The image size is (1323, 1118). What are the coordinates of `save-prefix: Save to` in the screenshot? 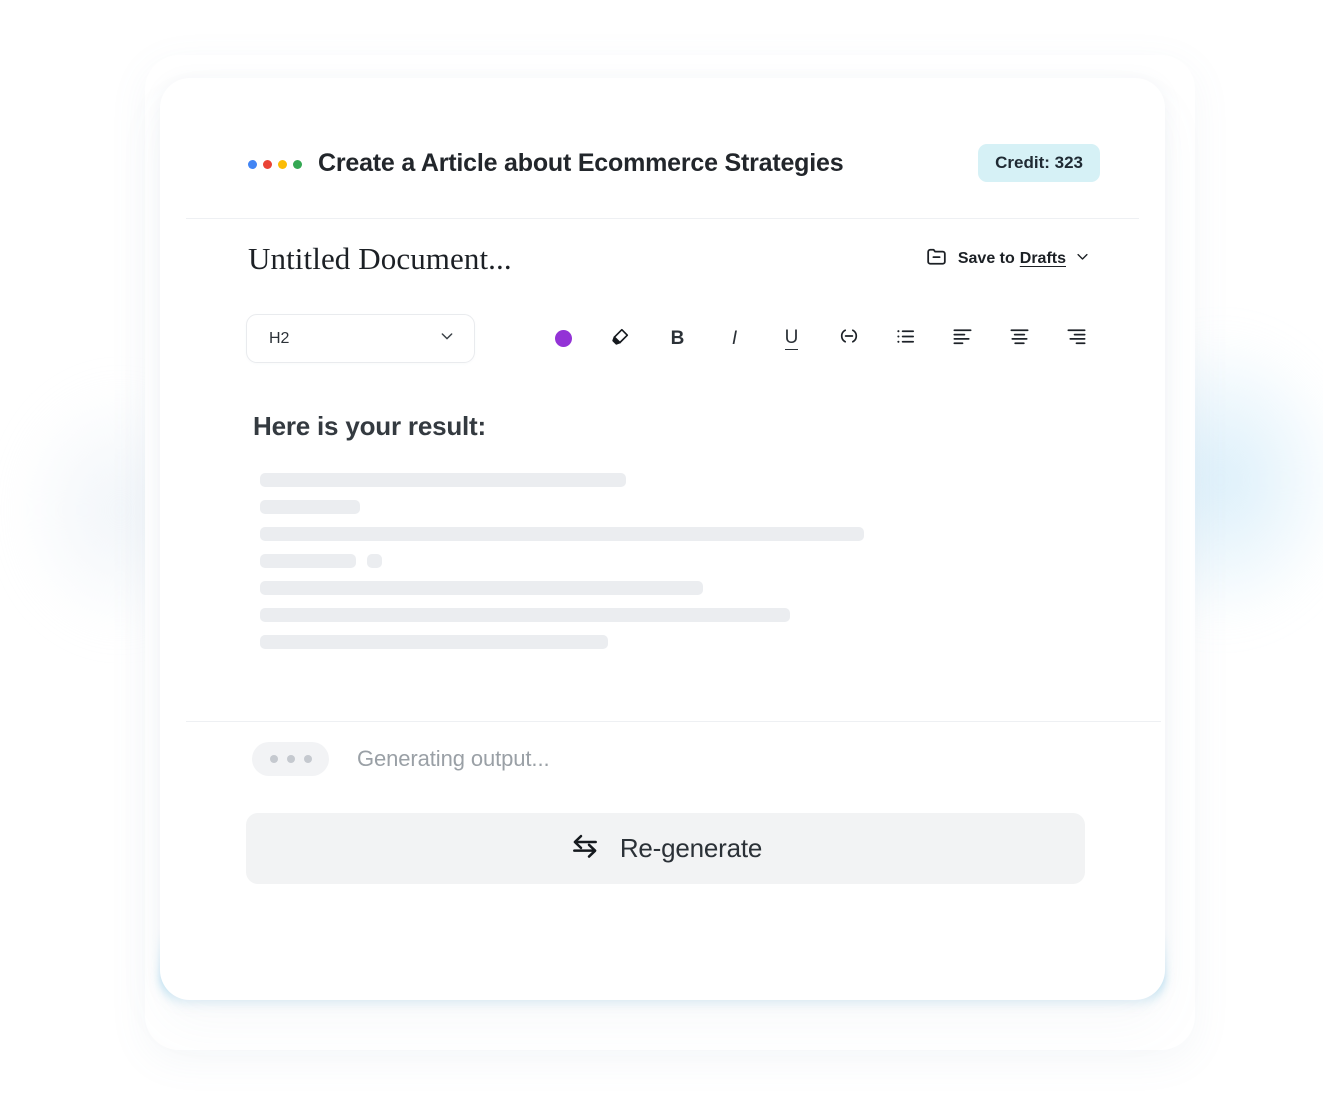 It's located at (986, 258).